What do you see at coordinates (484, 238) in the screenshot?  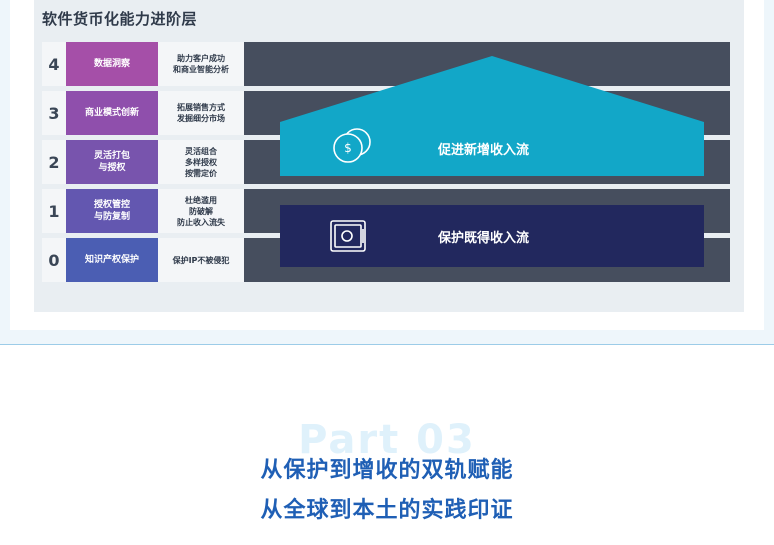 I see `protect-revenue-label: 保护既得收入流` at bounding box center [484, 238].